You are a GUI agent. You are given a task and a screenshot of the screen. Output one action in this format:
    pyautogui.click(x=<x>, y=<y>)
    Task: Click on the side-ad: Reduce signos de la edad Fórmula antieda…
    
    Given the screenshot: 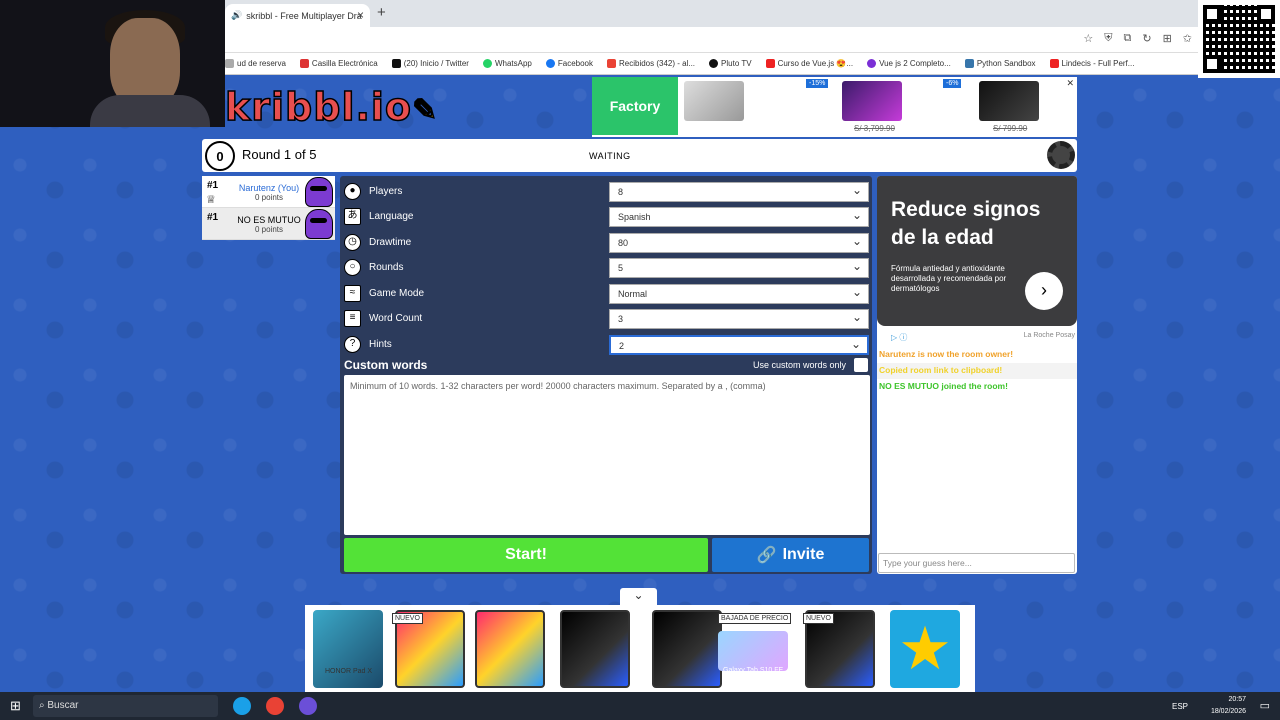 What is the action you would take?
    pyautogui.click(x=977, y=251)
    